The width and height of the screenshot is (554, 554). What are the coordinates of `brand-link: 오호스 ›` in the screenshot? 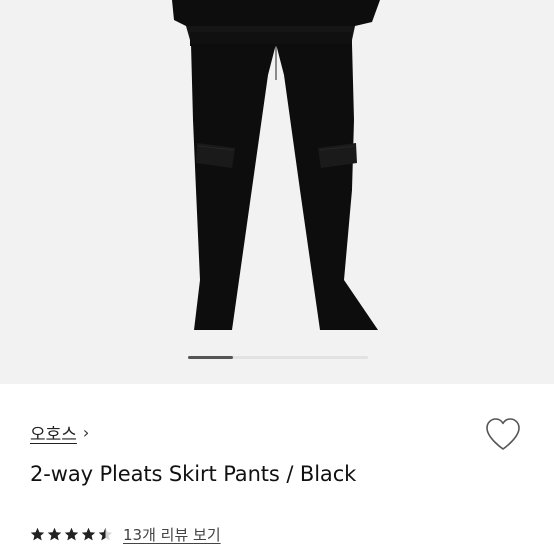 It's located at (60, 432).